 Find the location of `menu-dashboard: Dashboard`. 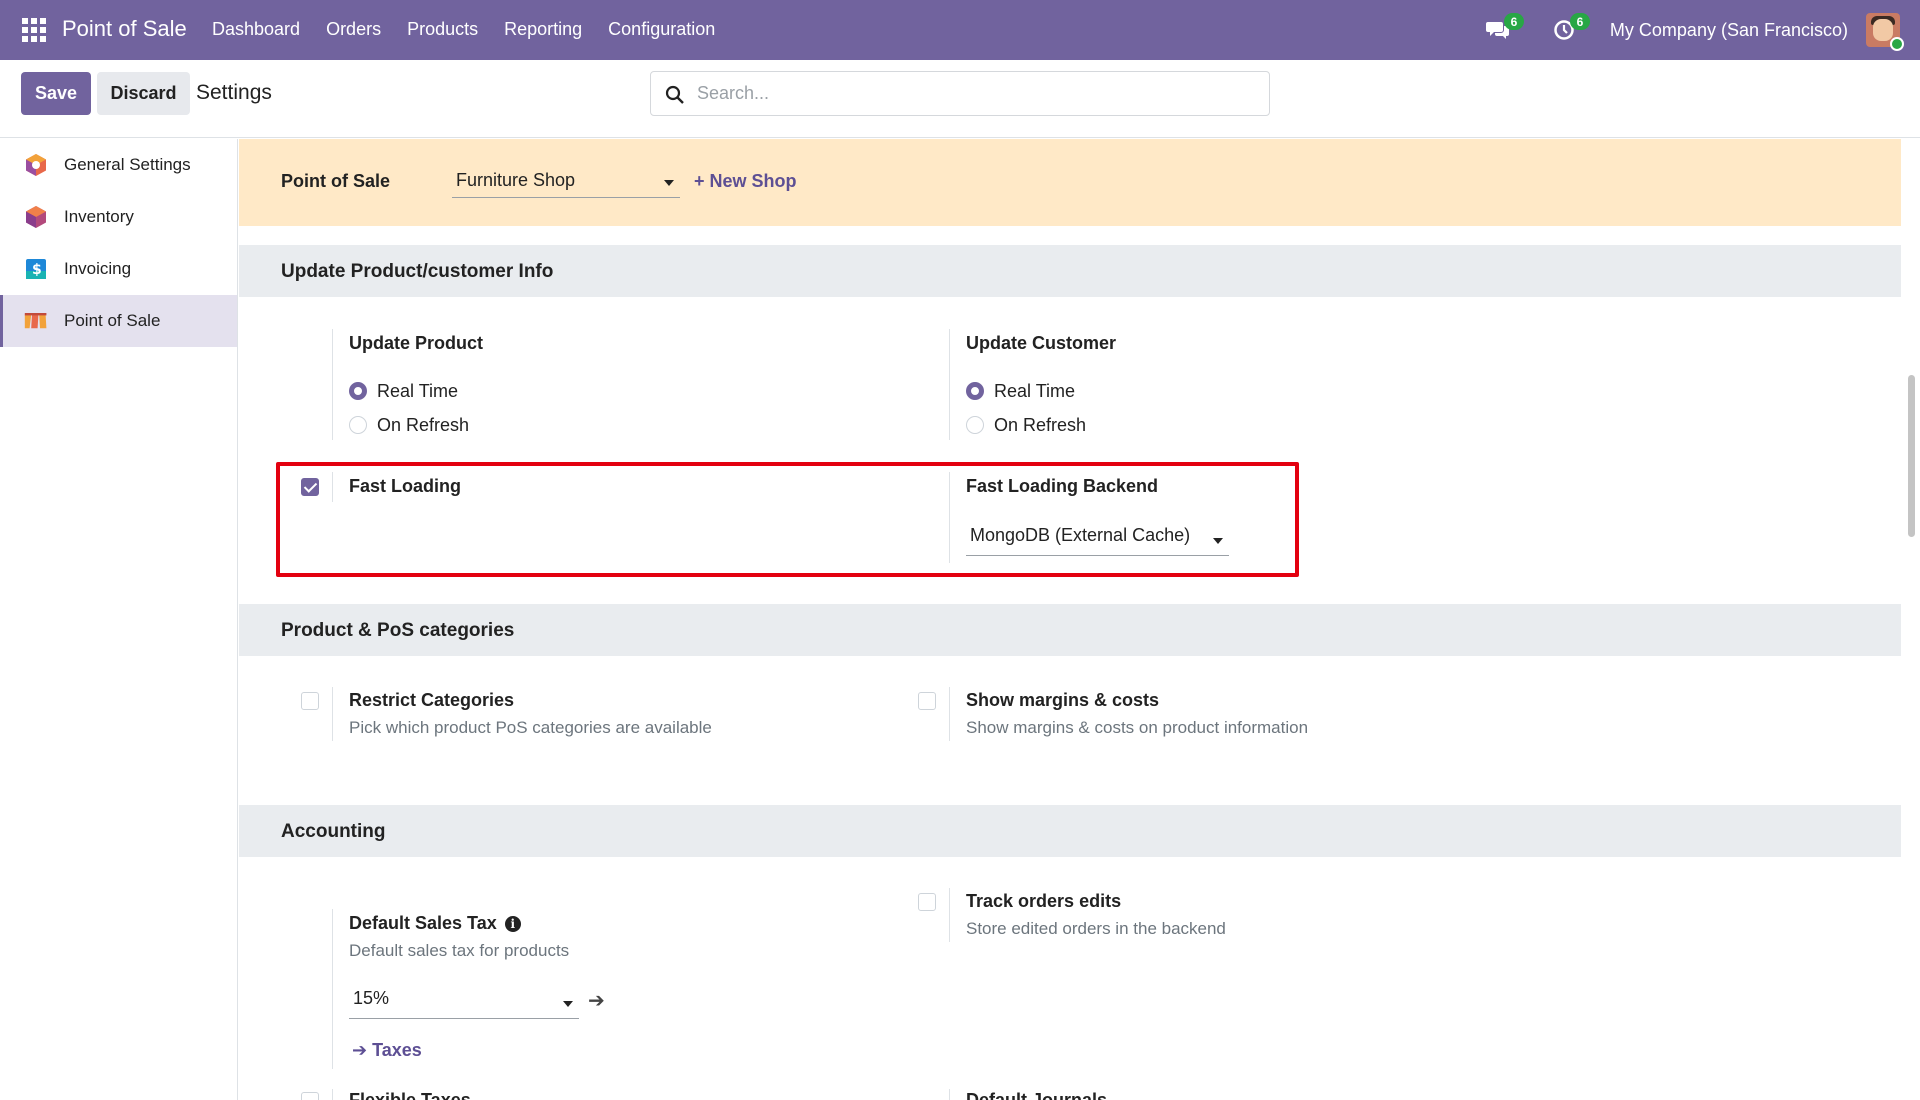

menu-dashboard: Dashboard is located at coordinates (256, 29).